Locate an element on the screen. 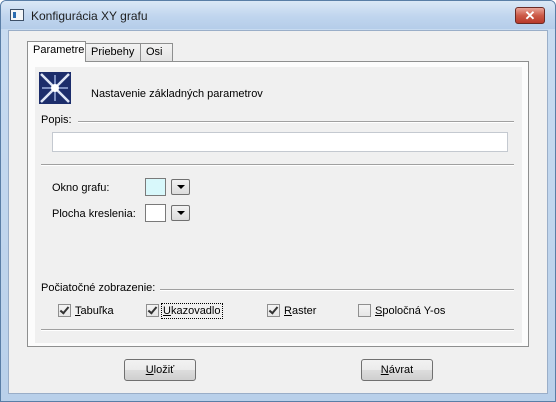 The height and width of the screenshot is (402, 556). initial-display-label: Počiatočné zobrazenie: is located at coordinates (98, 288).